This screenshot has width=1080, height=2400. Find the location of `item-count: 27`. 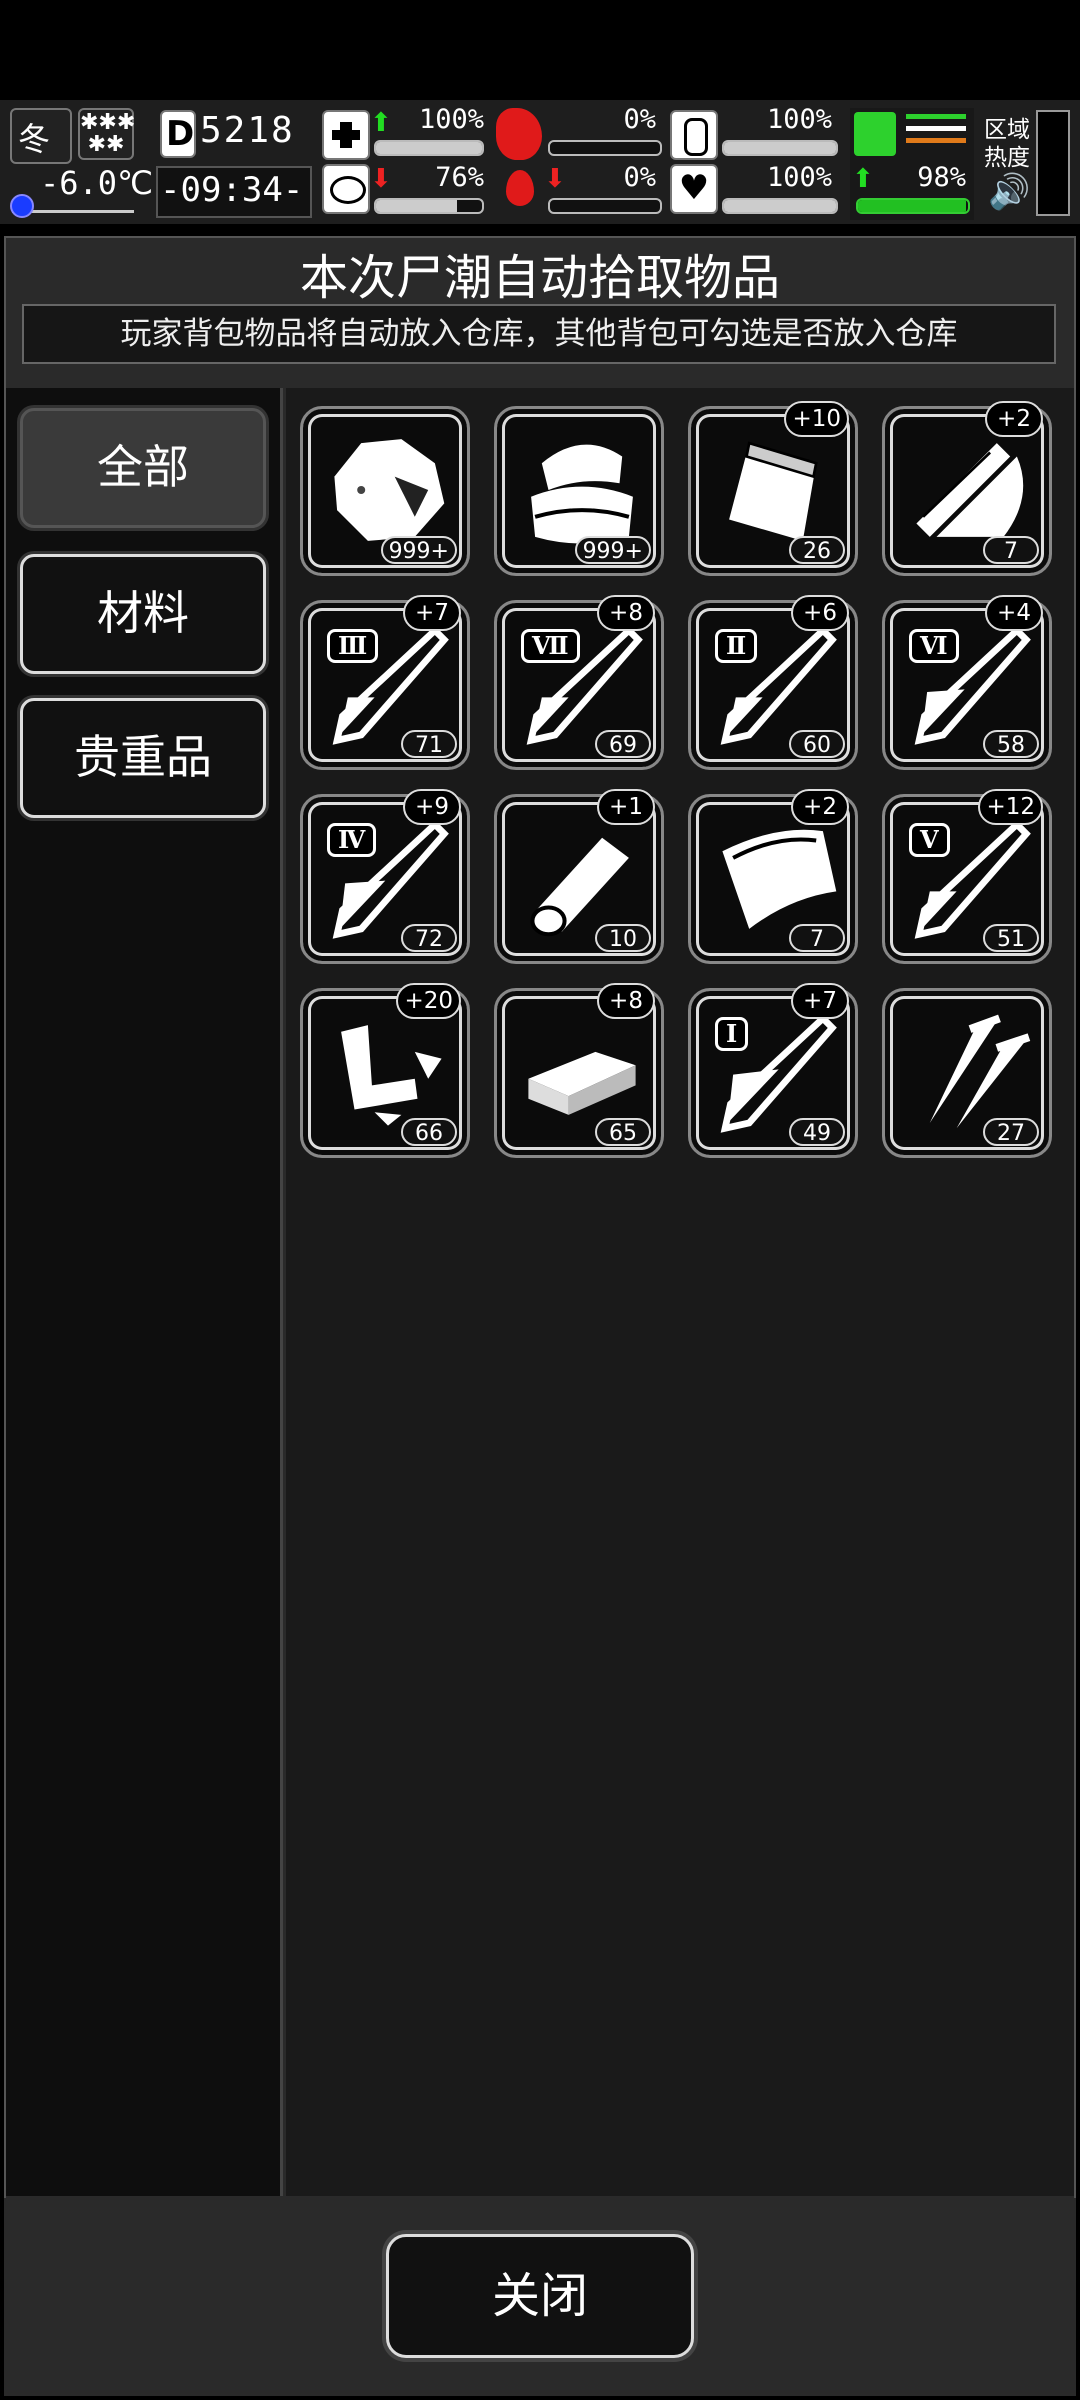

item-count: 27 is located at coordinates (1011, 1132).